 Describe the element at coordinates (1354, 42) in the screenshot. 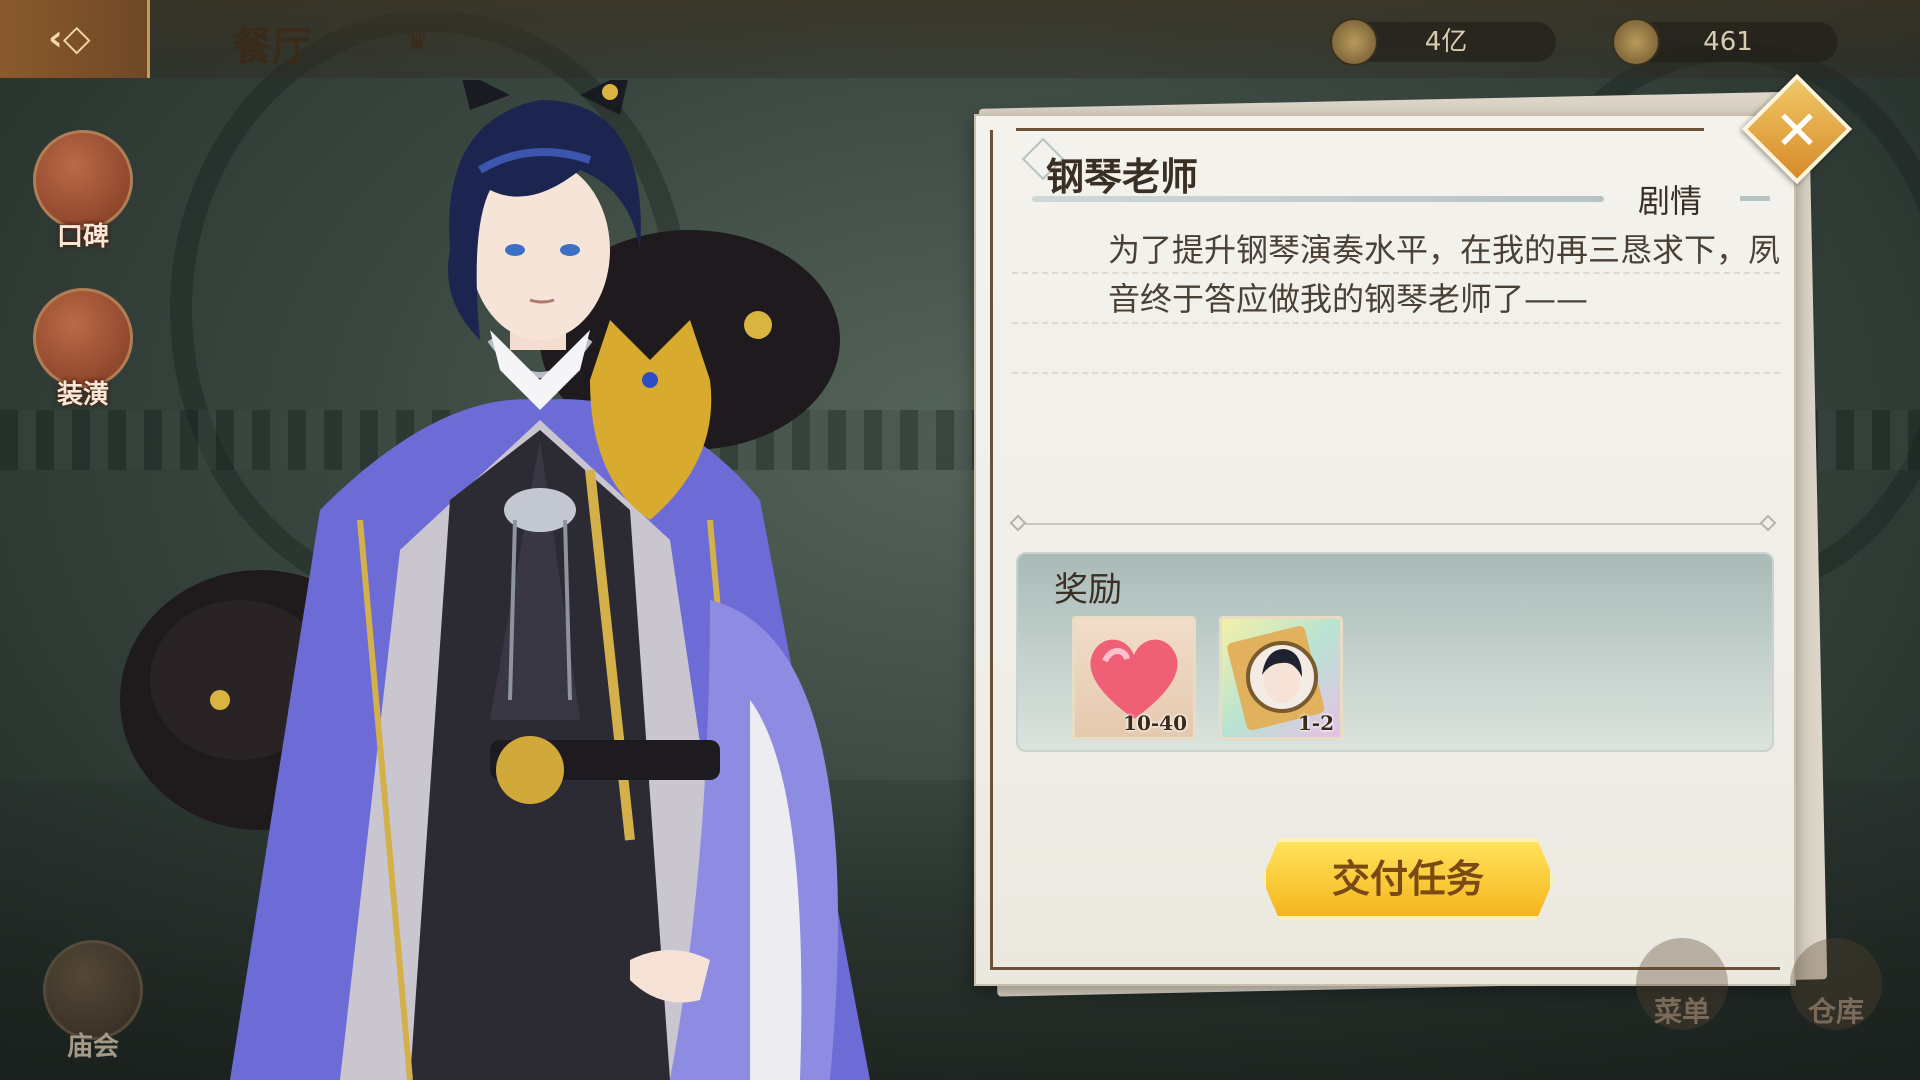

I see `coin-scroll-icon` at that location.